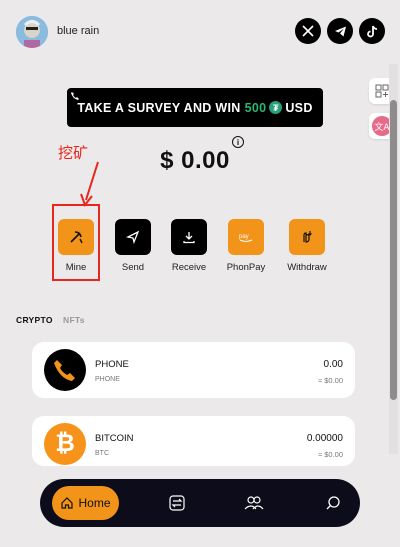 This screenshot has height=547, width=400. What do you see at coordinates (133, 237) in the screenshot?
I see `send-icon` at bounding box center [133, 237].